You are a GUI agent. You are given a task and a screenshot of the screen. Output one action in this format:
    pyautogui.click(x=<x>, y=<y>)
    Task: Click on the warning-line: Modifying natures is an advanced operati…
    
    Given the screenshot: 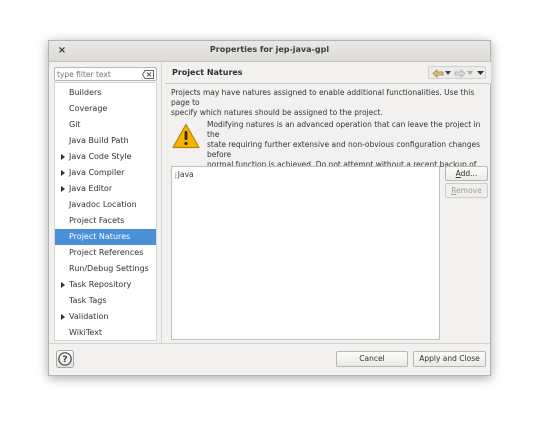 What is the action you would take?
    pyautogui.click(x=344, y=129)
    